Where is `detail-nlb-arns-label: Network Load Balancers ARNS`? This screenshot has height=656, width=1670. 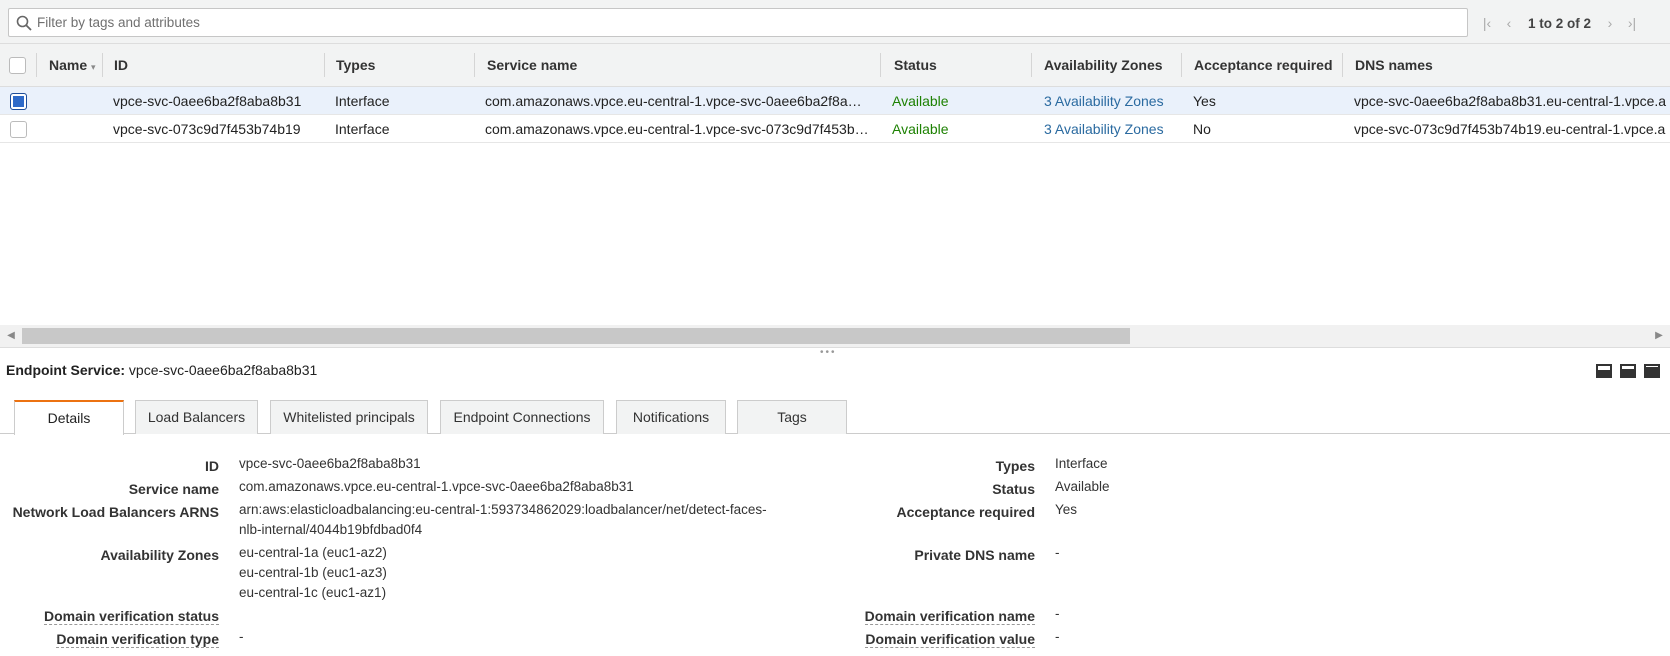 detail-nlb-arns-label: Network Load Balancers ARNS is located at coordinates (115, 512).